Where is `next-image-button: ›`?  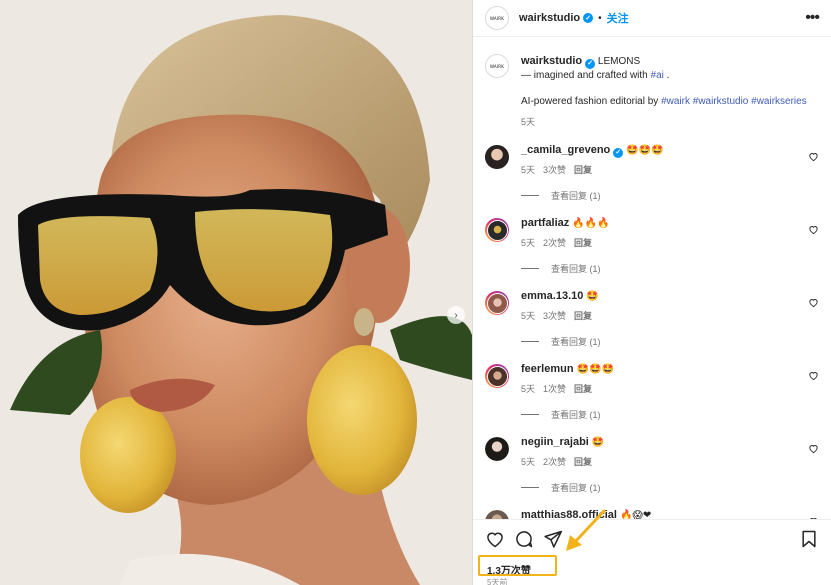
next-image-button: › is located at coordinates (456, 315).